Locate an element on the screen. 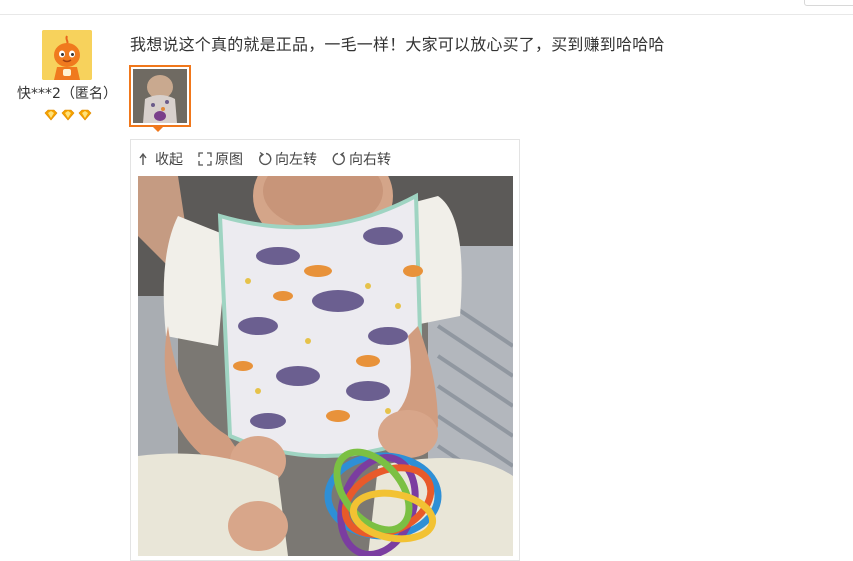 Image resolution: width=853 pixels, height=561 pixels. arrow-up-icon is located at coordinates (143, 158).